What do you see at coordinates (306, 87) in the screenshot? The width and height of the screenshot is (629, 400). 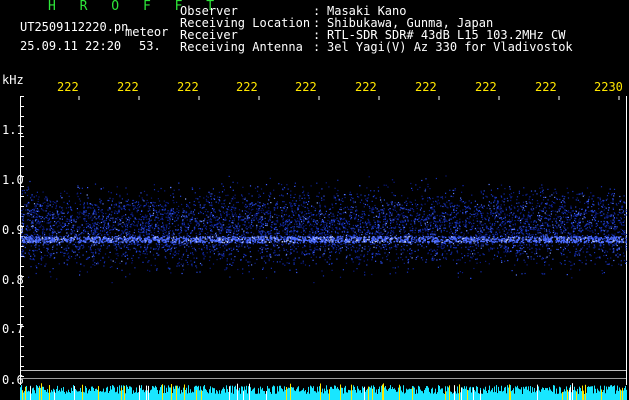 I see `x-tick-label: 222` at bounding box center [306, 87].